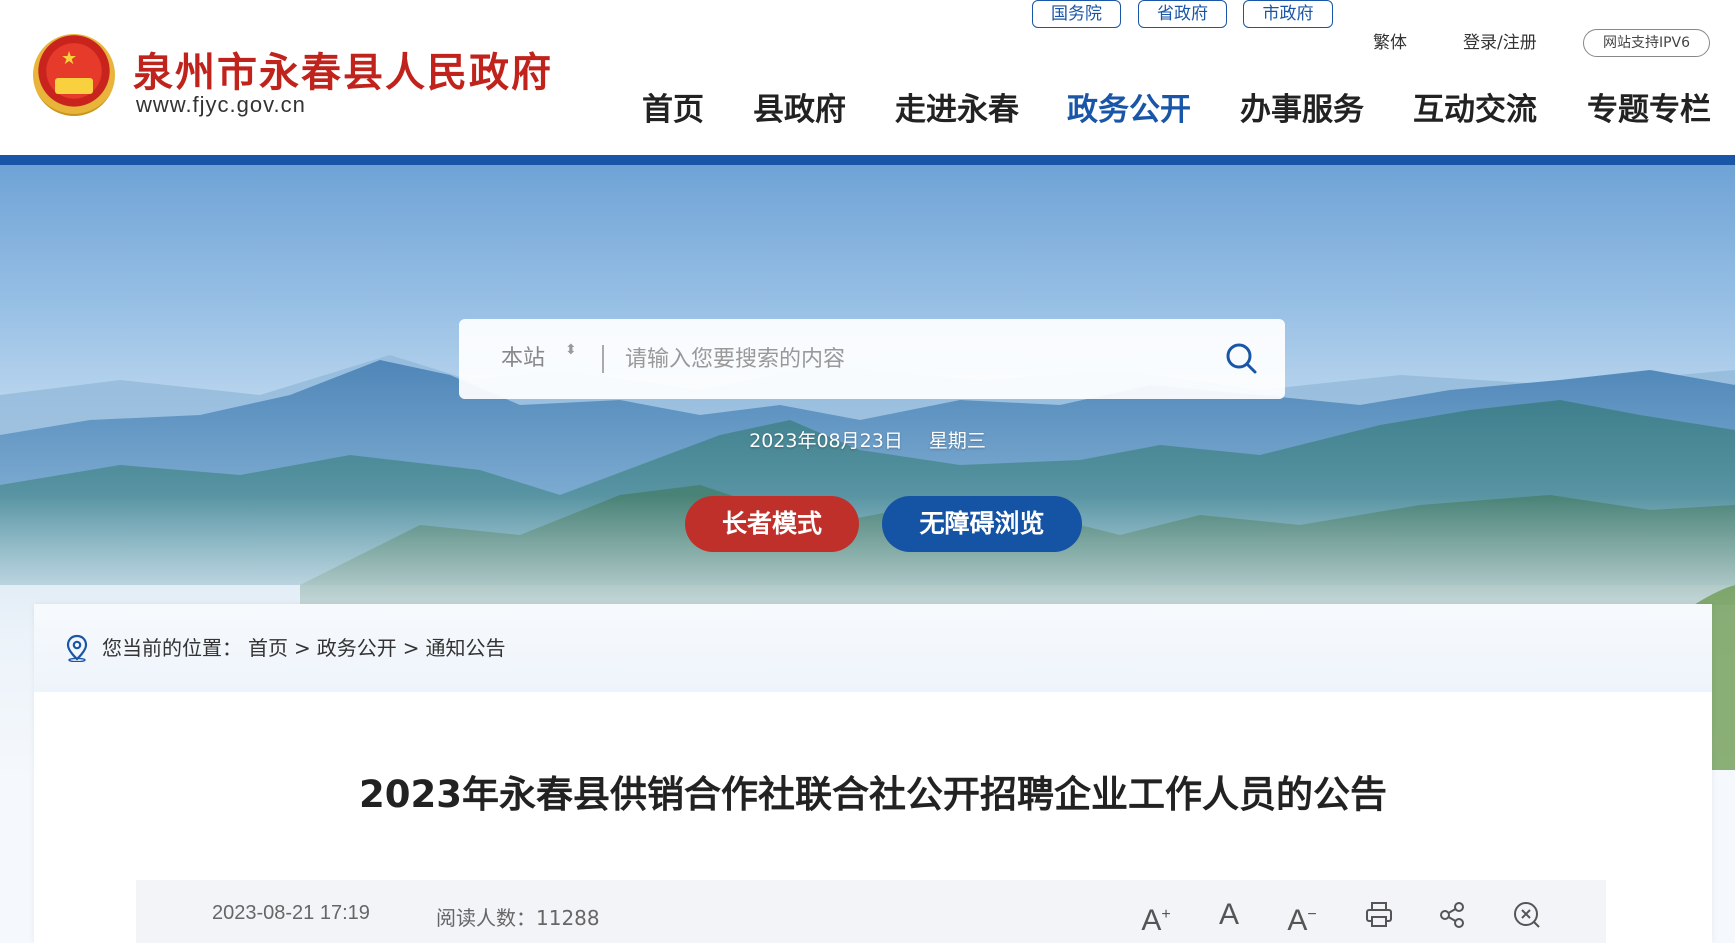  Describe the element at coordinates (221, 104) in the screenshot. I see `site-url: www.fjyc.gov.cn` at that location.